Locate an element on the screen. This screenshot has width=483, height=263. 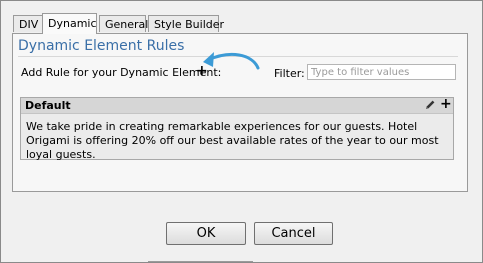
rule-add-plus-icon: + is located at coordinates (446, 104).